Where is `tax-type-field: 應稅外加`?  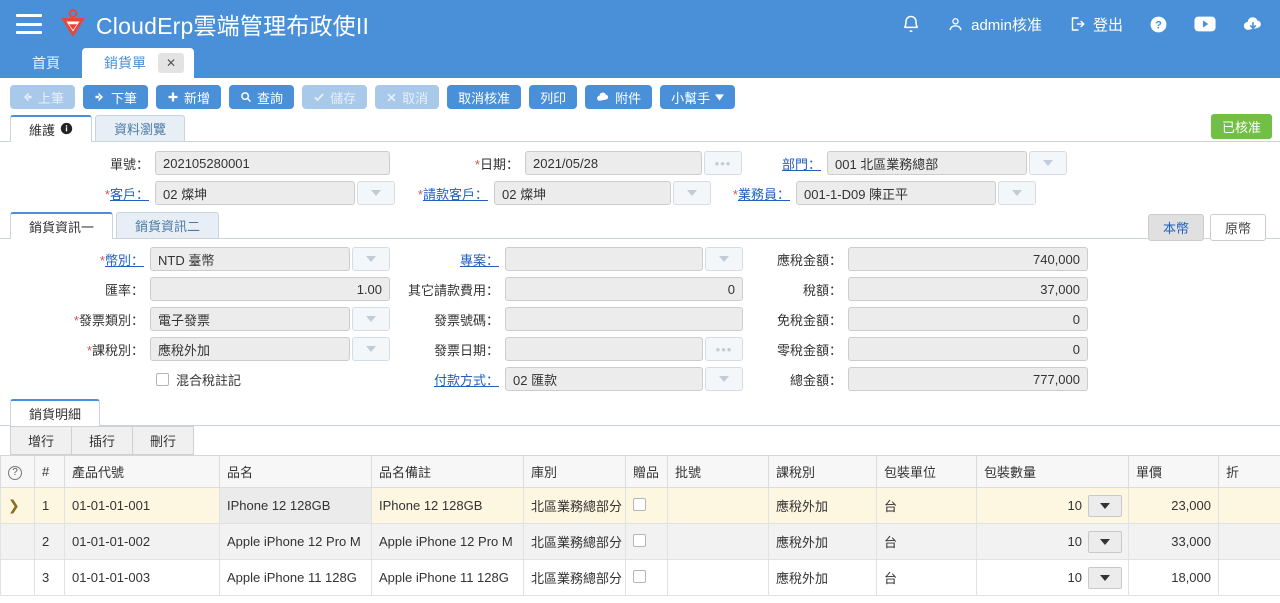
tax-type-field: 應稅外加 is located at coordinates (250, 349).